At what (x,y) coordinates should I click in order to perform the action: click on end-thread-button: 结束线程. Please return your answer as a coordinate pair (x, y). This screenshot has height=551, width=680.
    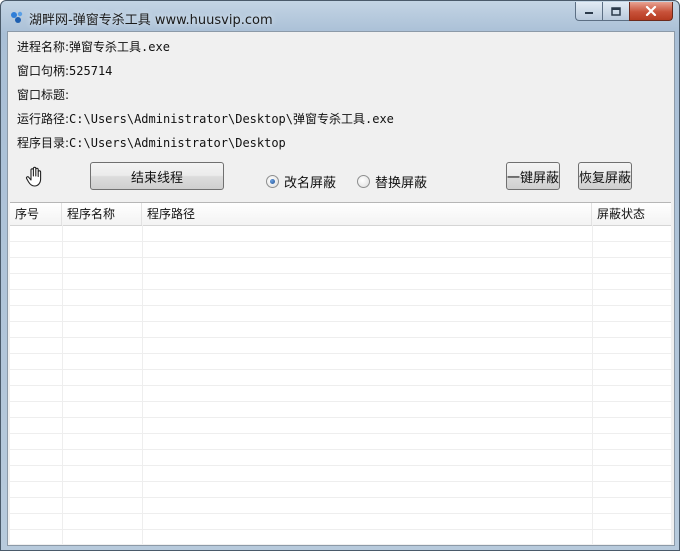
    Looking at the image, I should click on (157, 176).